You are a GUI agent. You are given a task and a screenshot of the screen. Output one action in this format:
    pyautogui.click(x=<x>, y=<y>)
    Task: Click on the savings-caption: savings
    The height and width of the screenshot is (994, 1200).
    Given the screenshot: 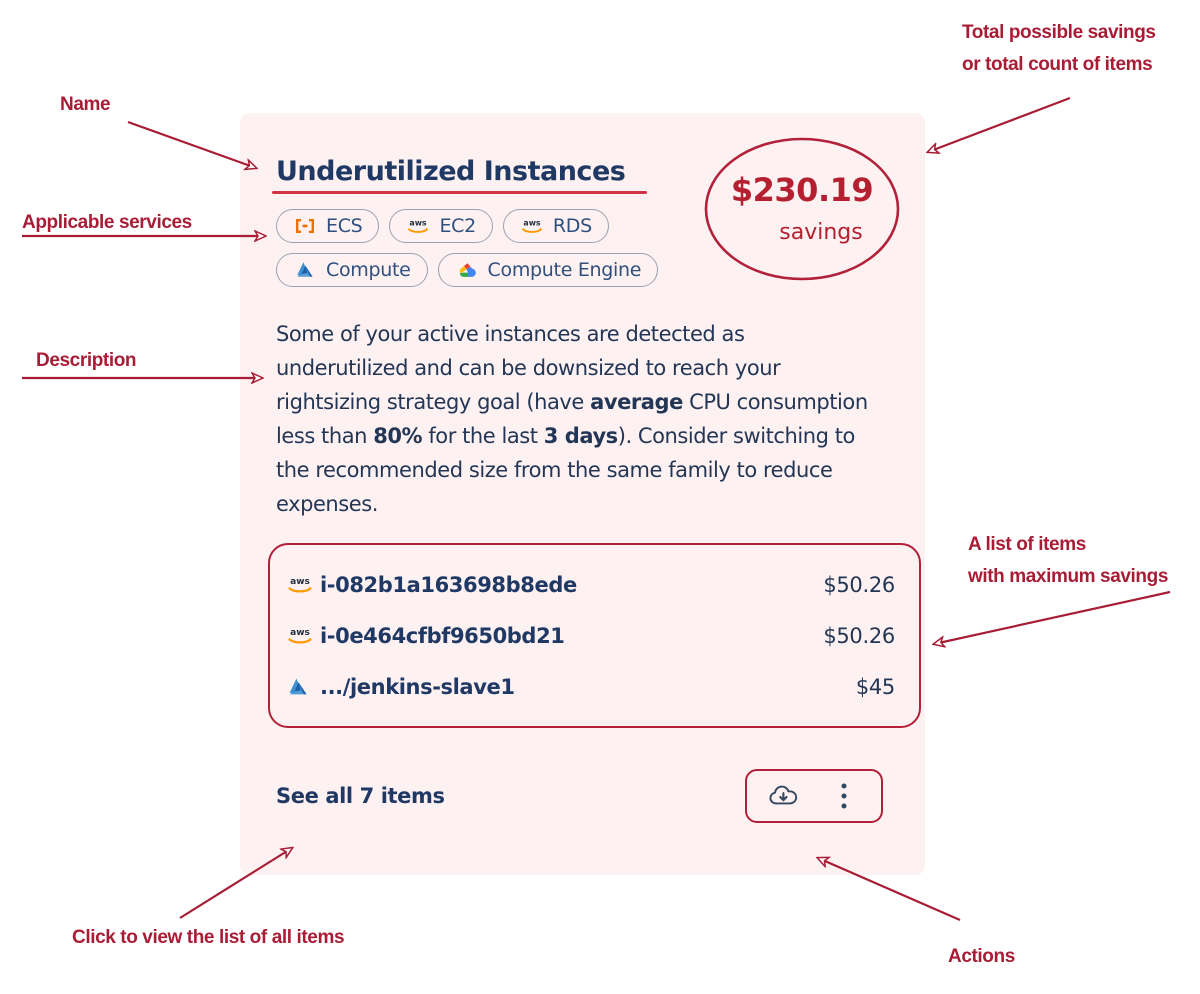 What is the action you would take?
    pyautogui.click(x=821, y=232)
    